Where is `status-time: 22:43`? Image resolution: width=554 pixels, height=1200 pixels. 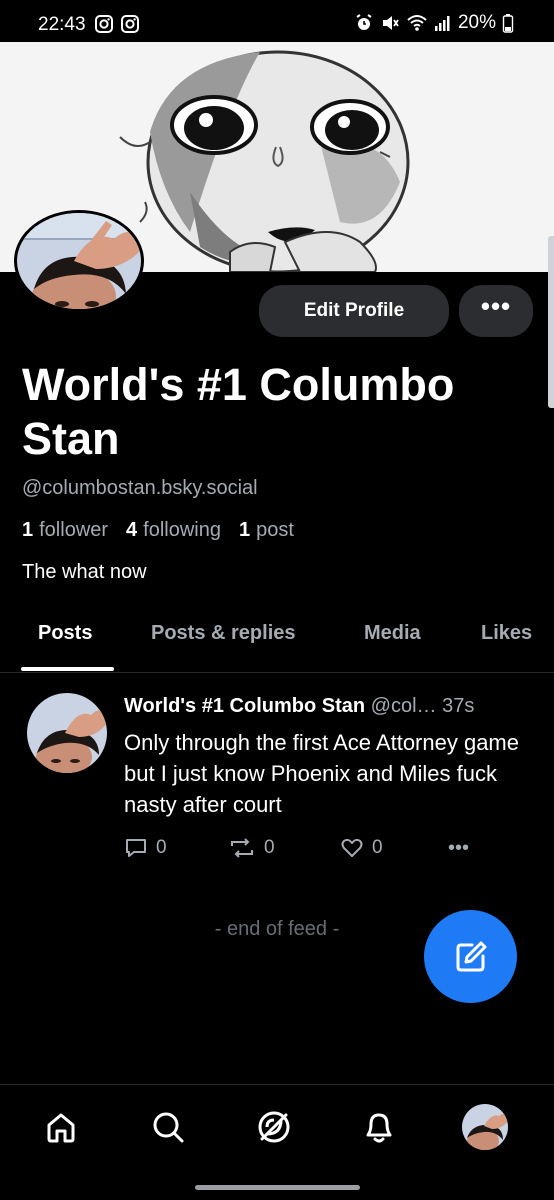 status-time: 22:43 is located at coordinates (62, 24).